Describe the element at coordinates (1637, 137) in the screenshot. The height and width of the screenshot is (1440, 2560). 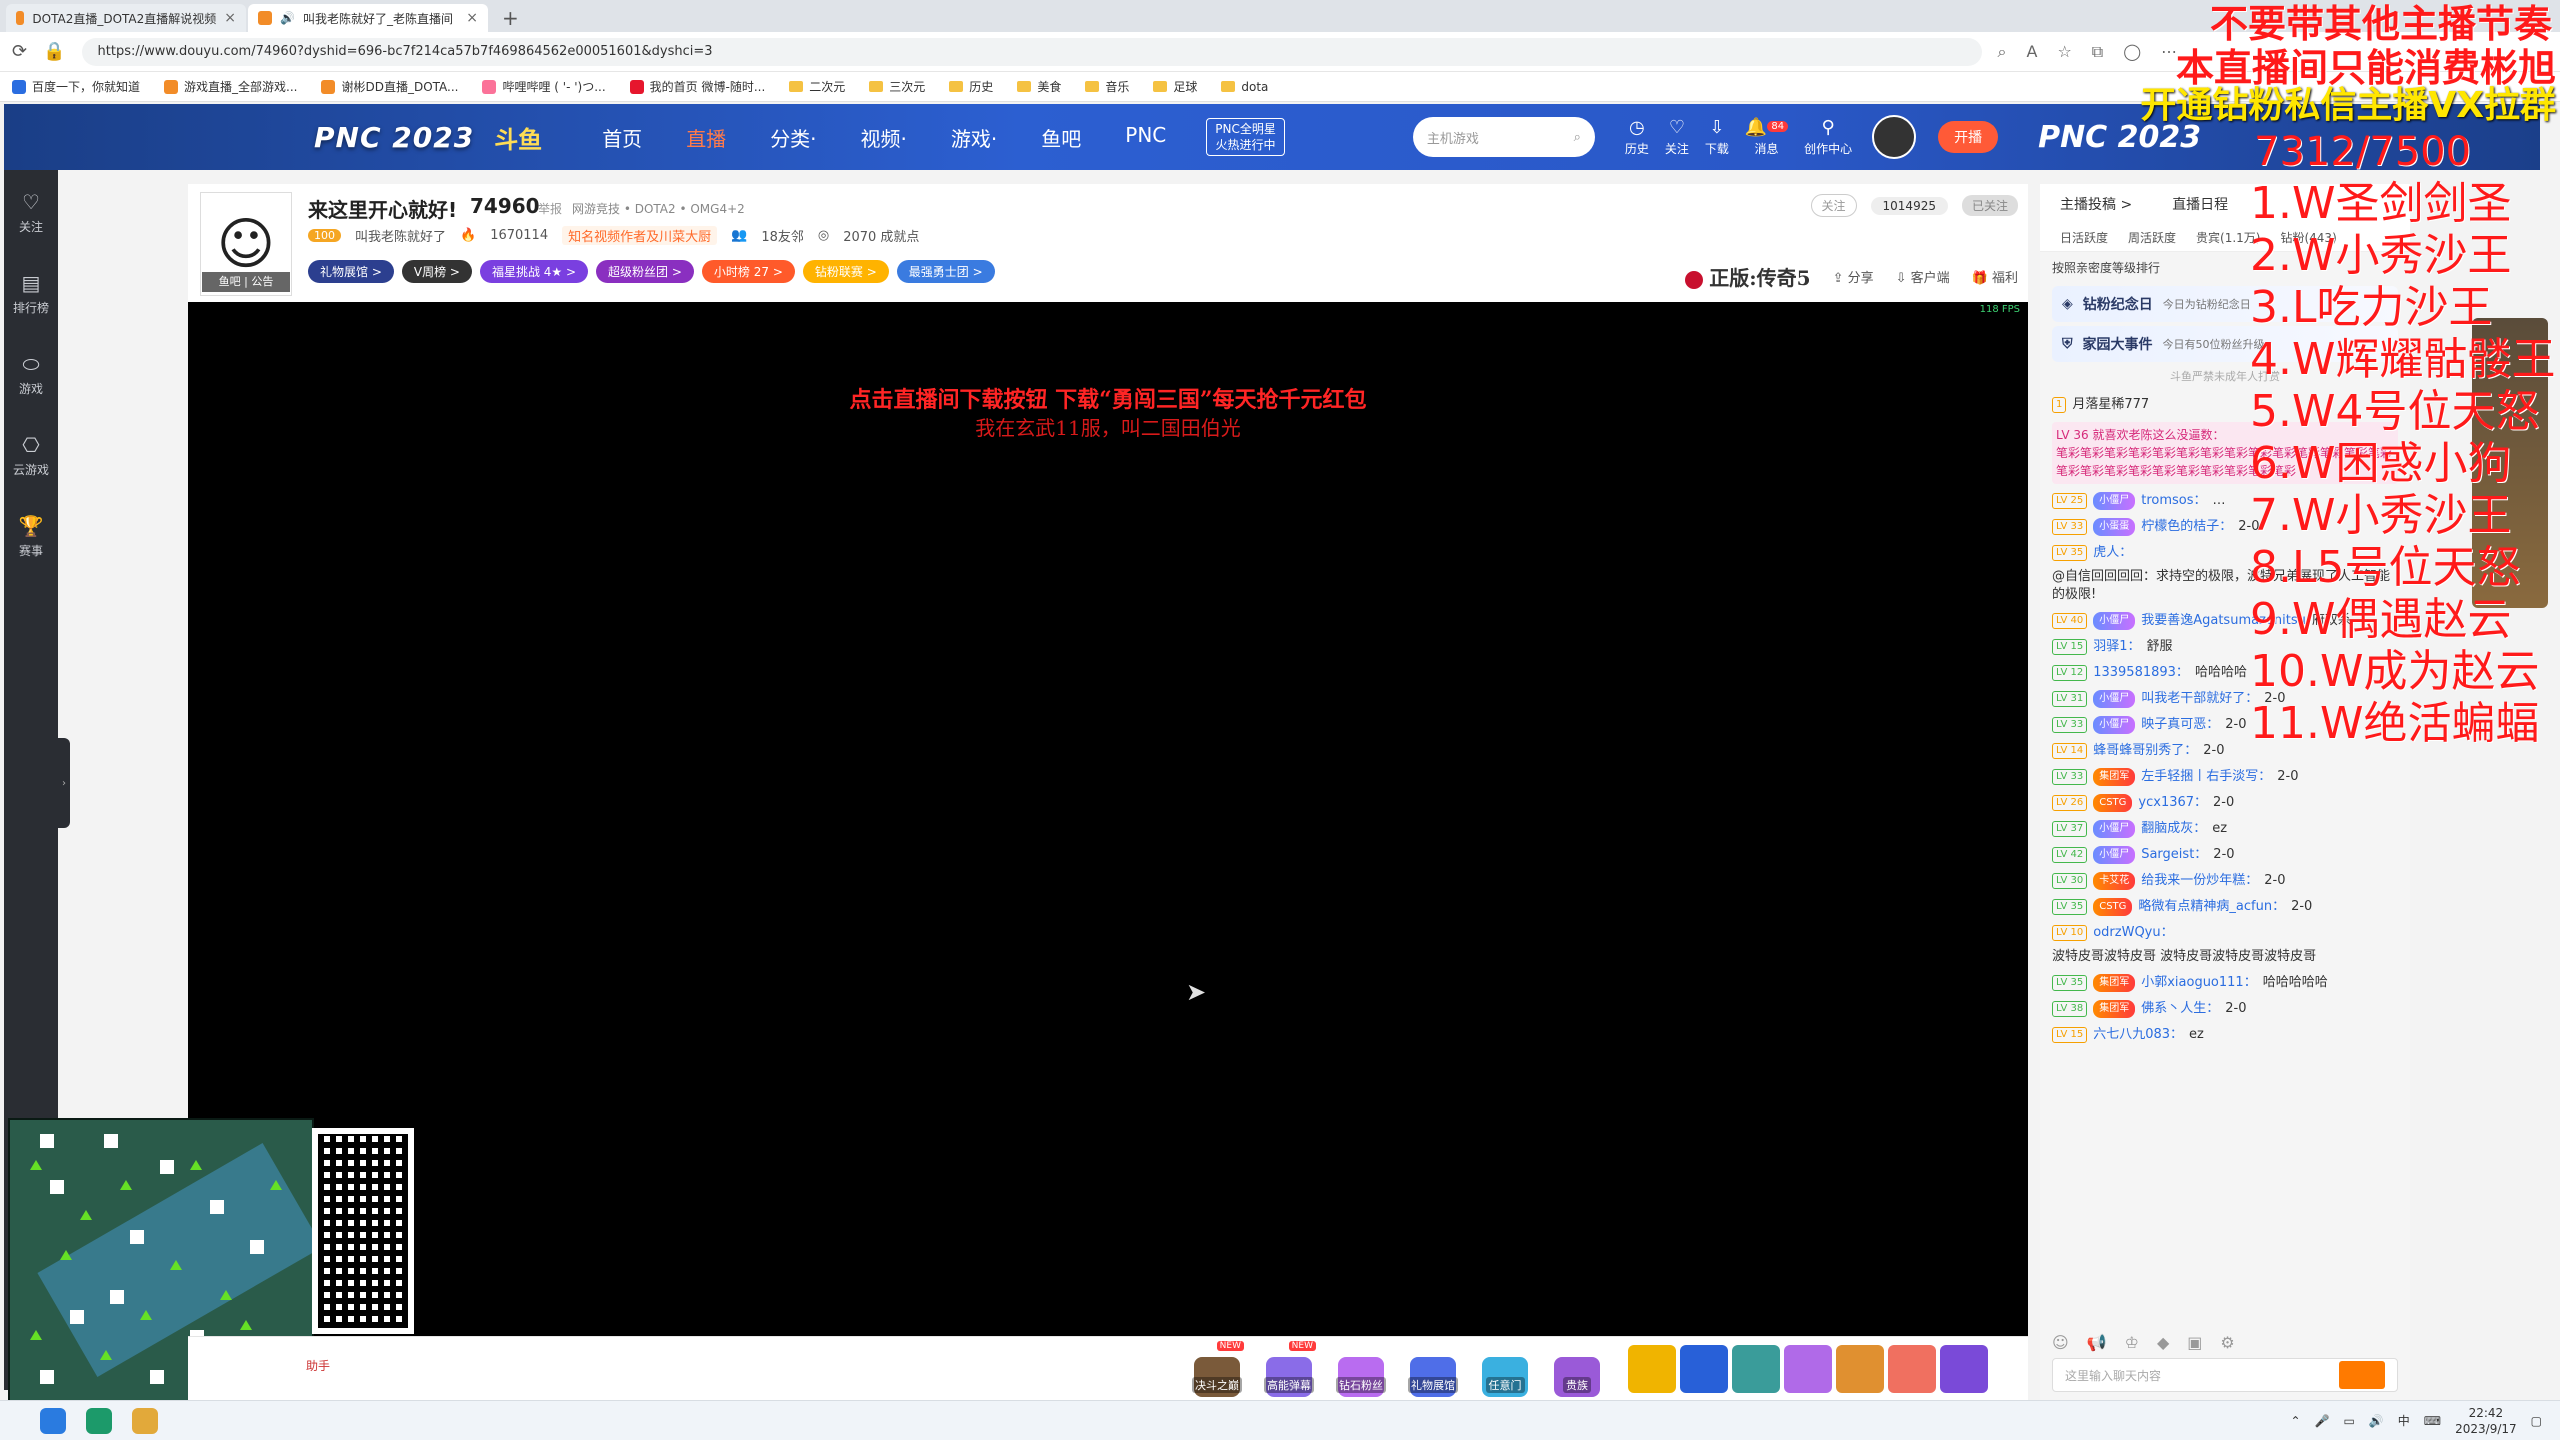
I see `history-button: ◷ 历史` at that location.